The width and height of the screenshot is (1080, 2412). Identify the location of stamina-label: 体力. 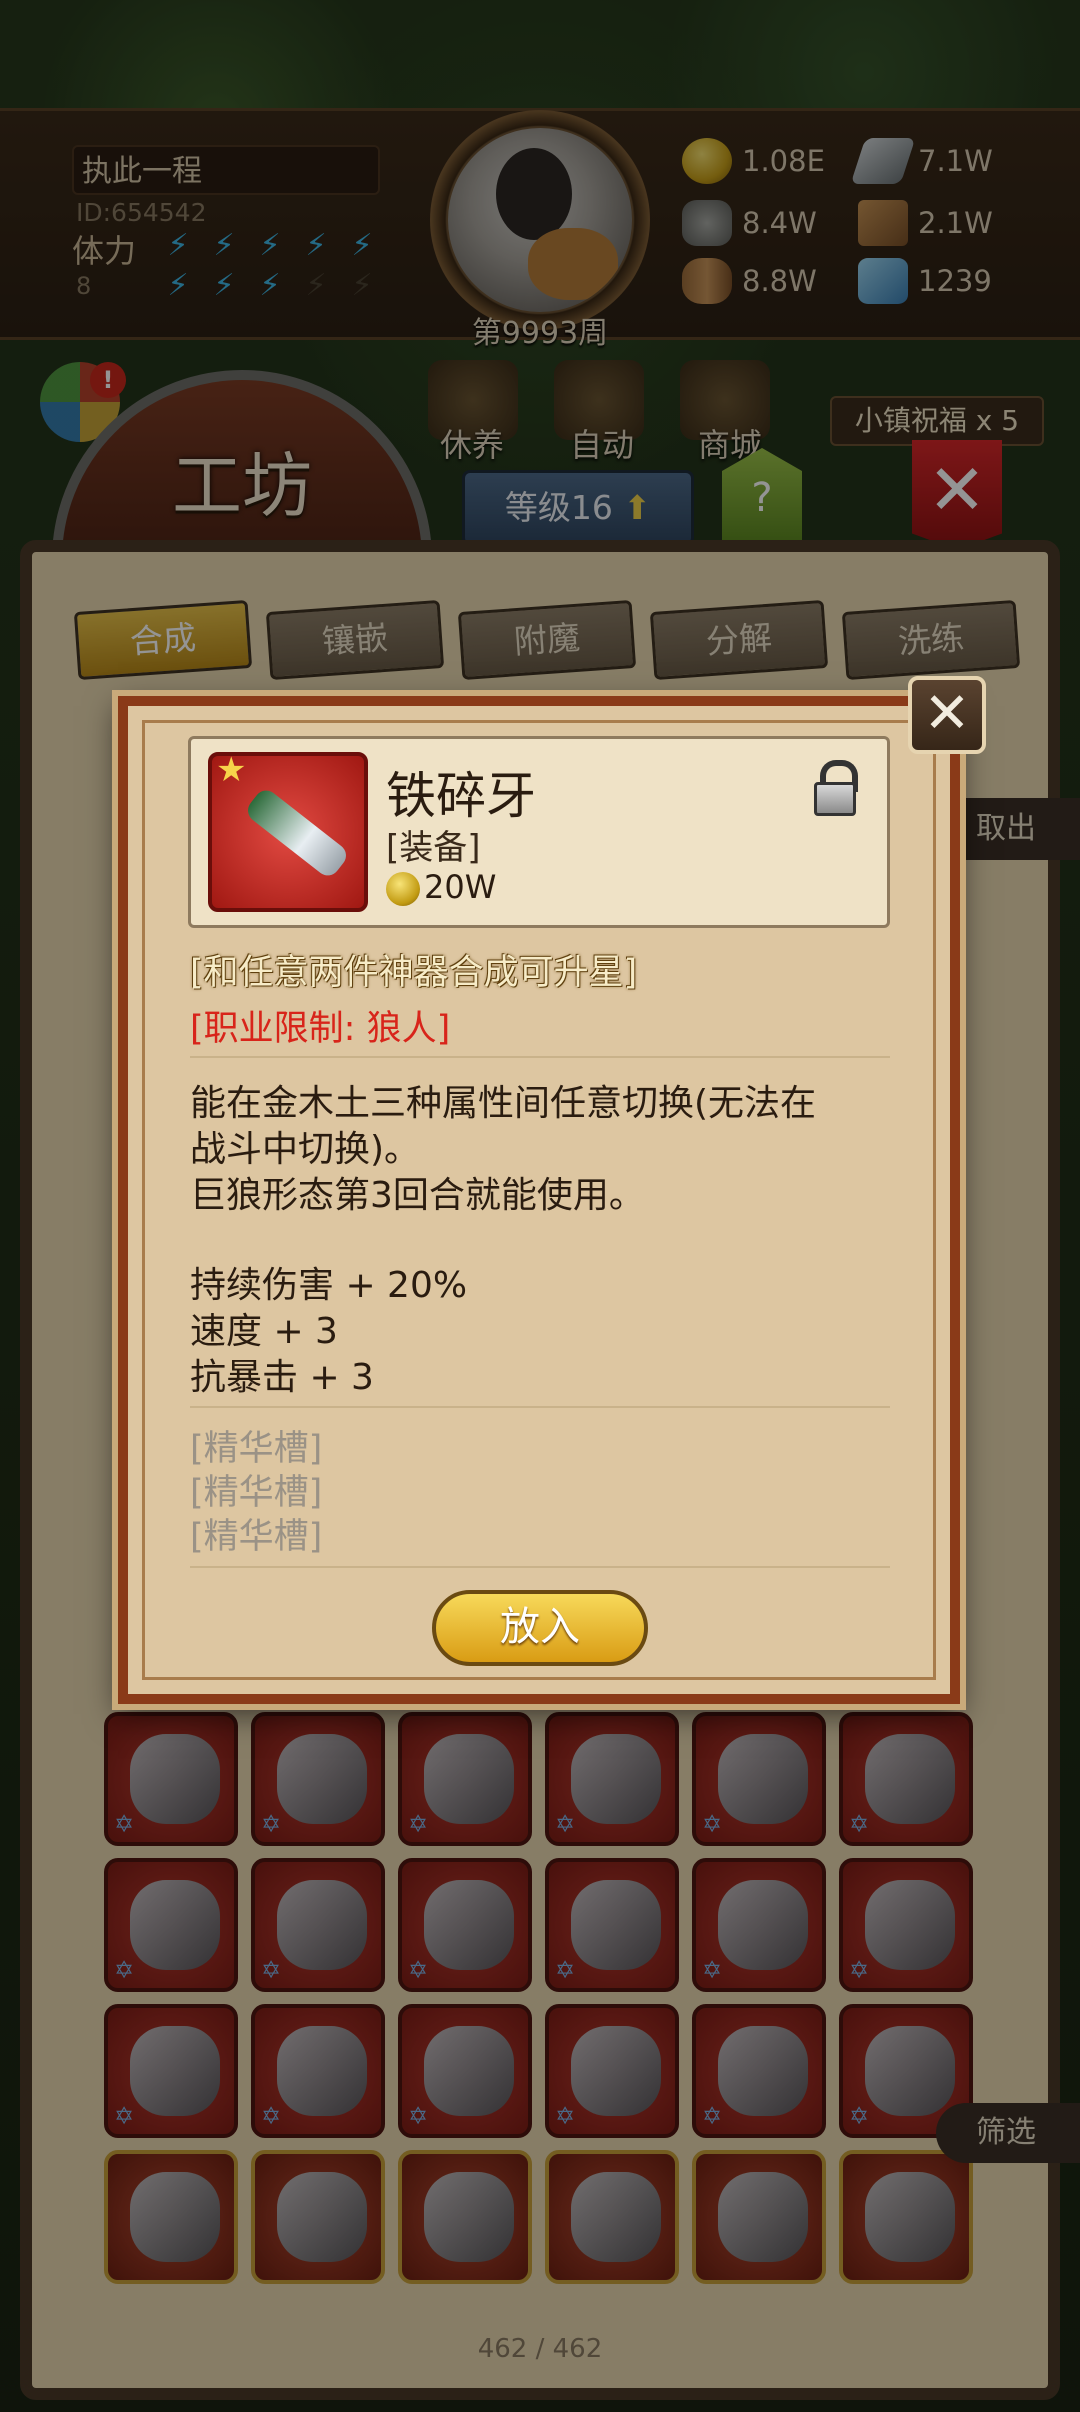
(104, 251).